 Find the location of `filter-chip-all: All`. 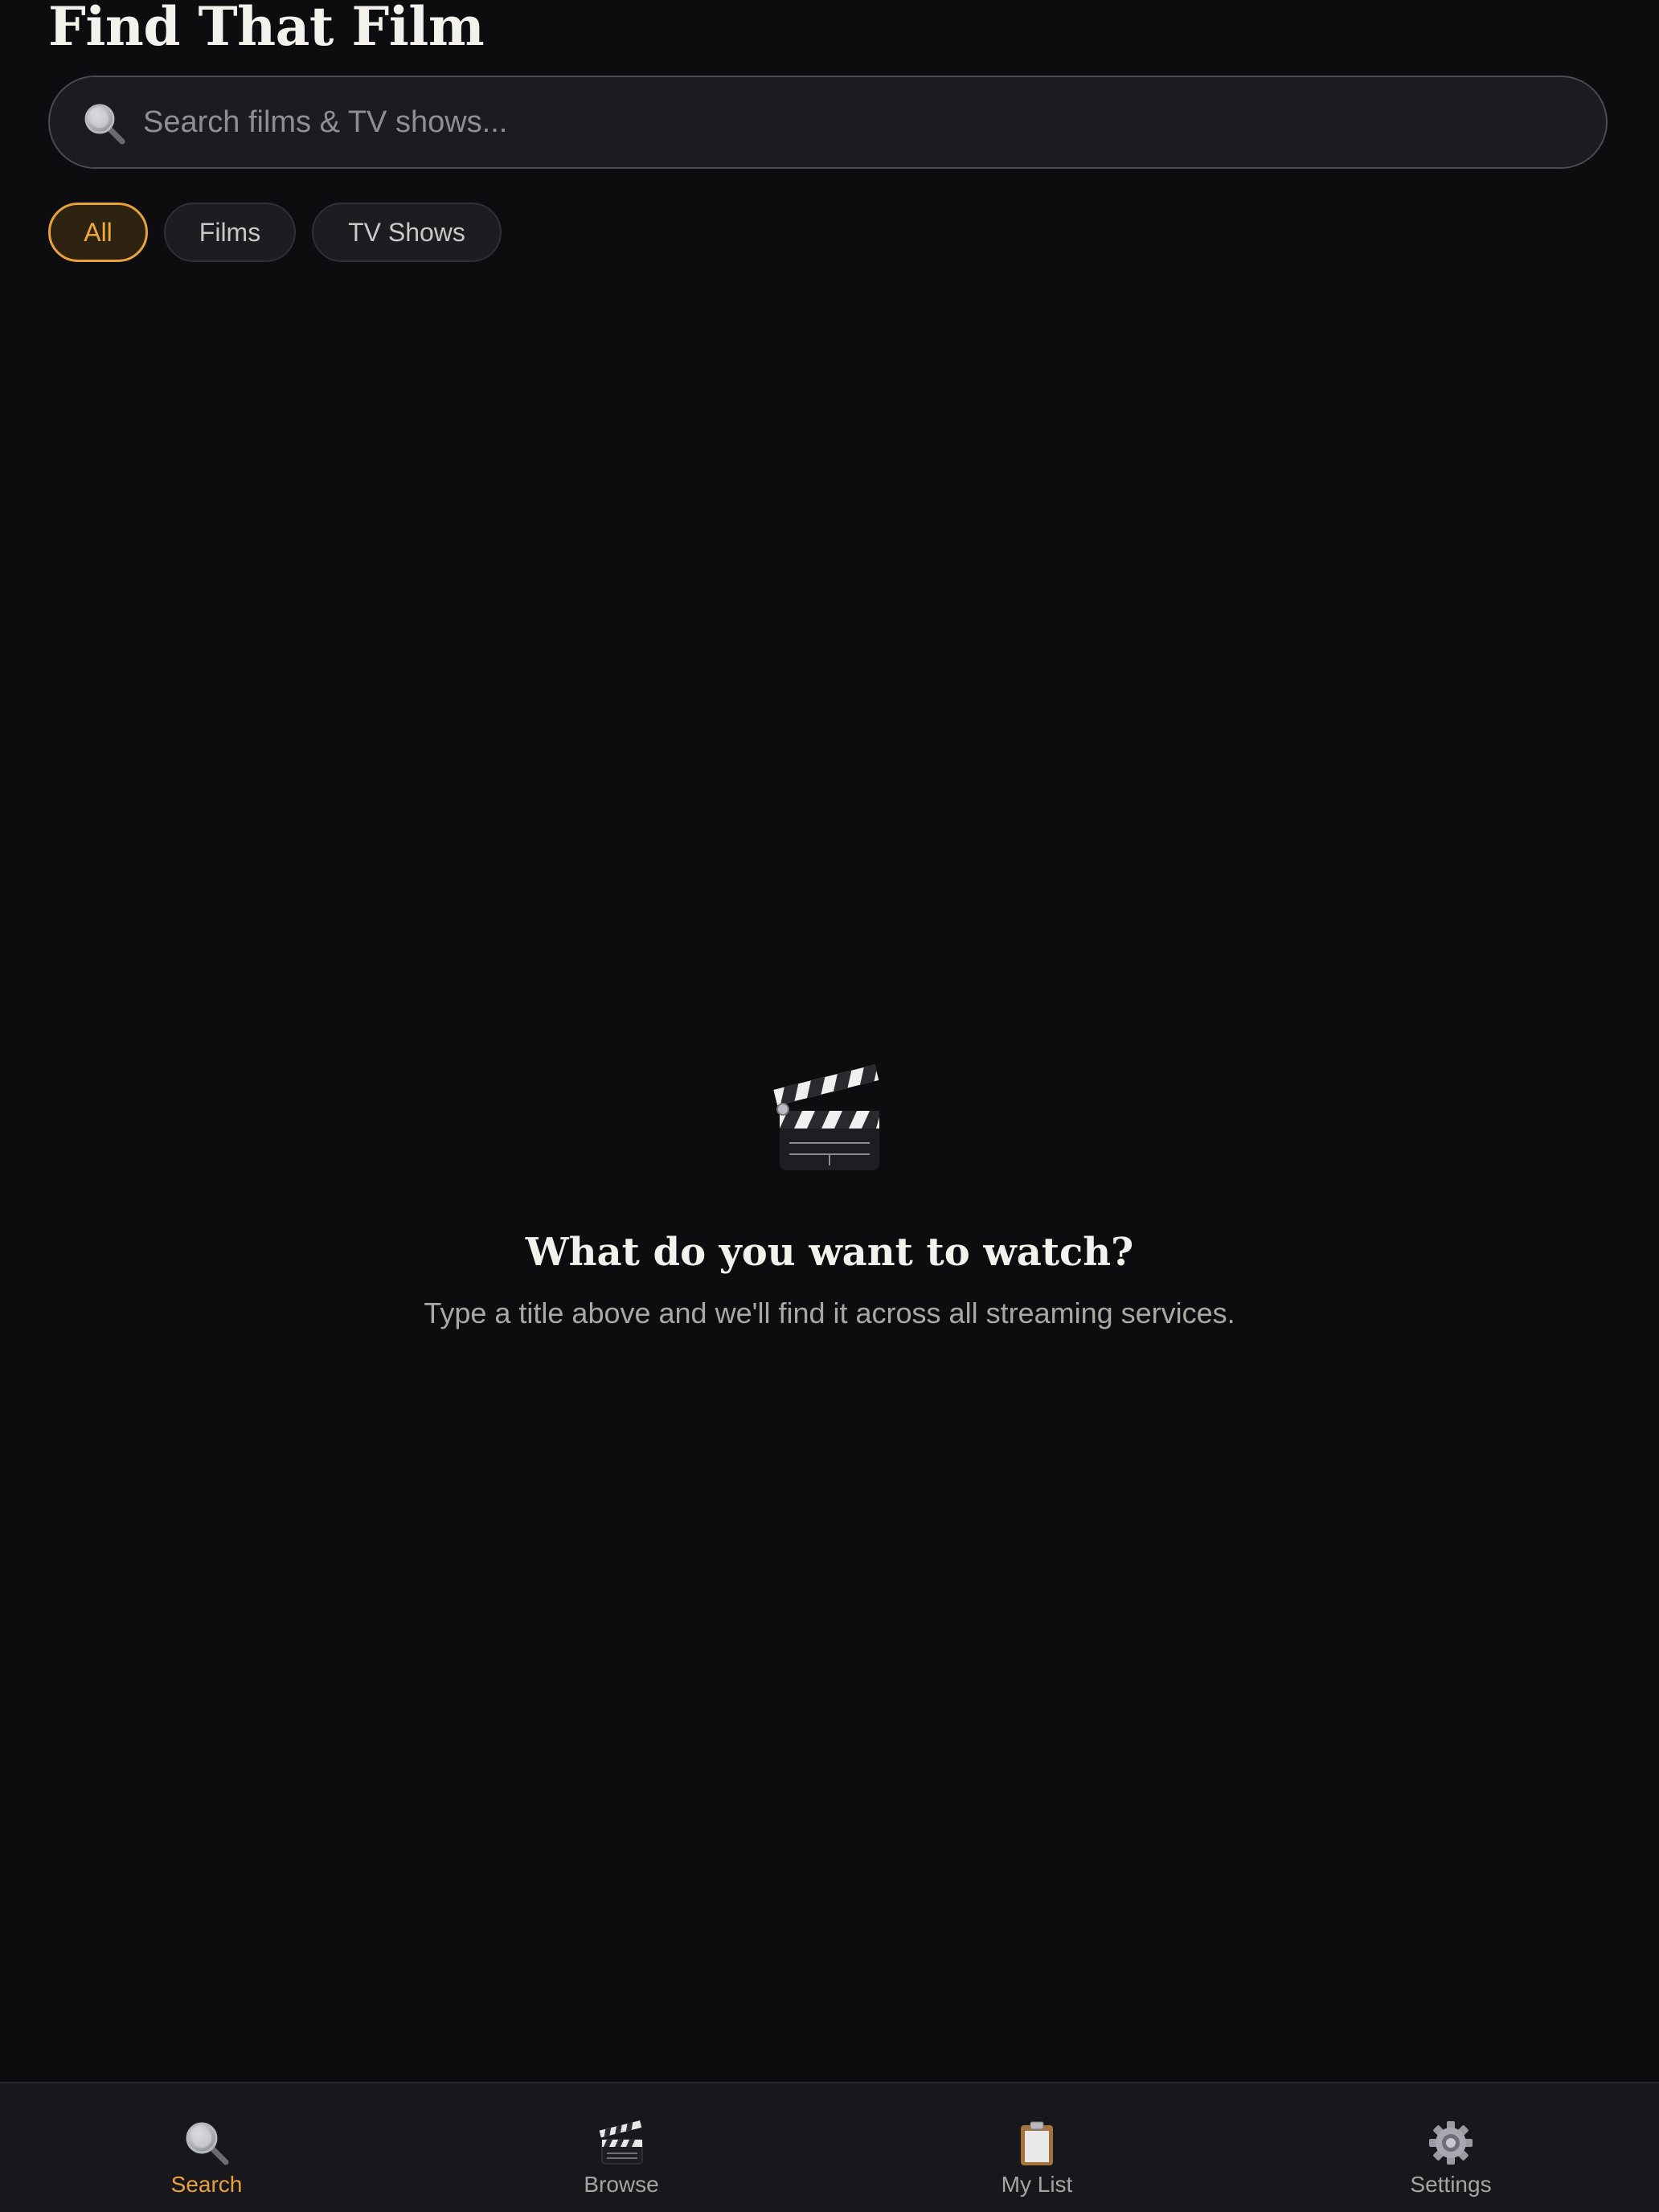

filter-chip-all: All is located at coordinates (98, 232).